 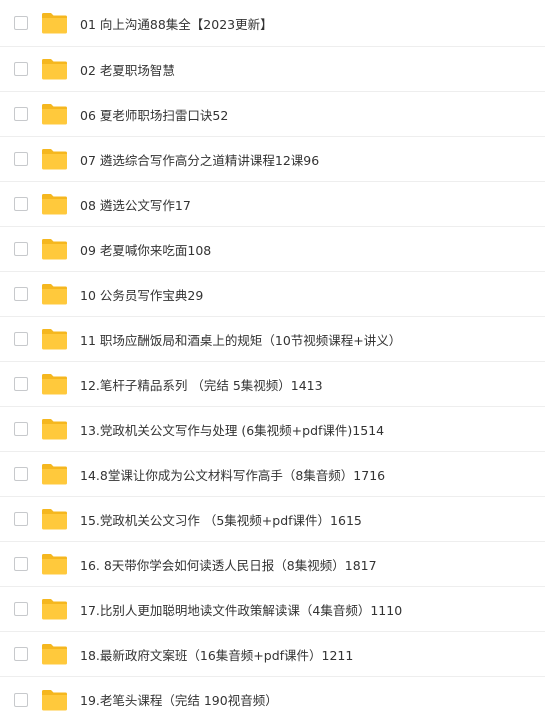 What do you see at coordinates (240, 339) in the screenshot?
I see `folder-name: 11 职场应酬饭局和酒桌上的规矩（10节视频课程+讲义）` at bounding box center [240, 339].